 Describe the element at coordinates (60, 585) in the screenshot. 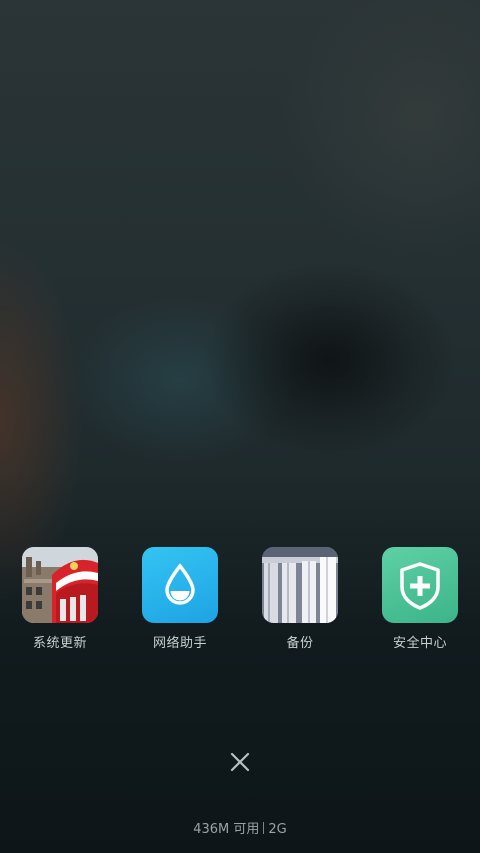

I see `telephone-booth-photo-icon` at that location.